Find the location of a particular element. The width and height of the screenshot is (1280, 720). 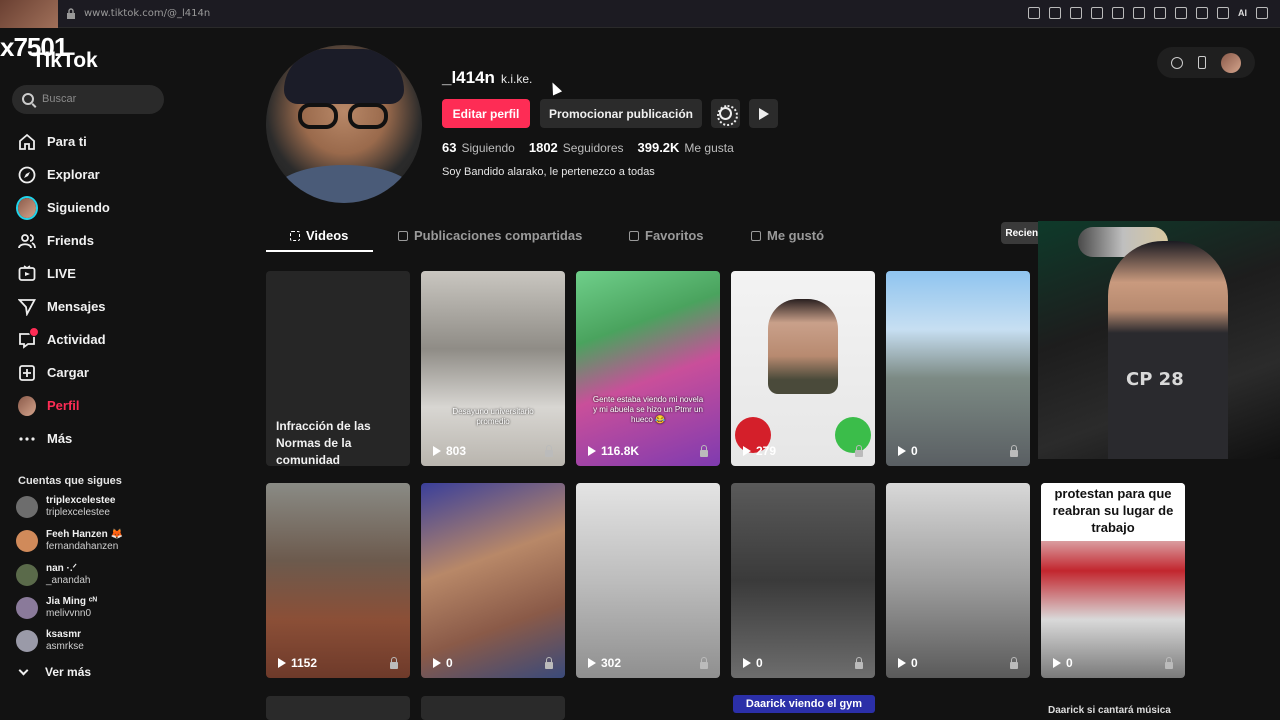

see-more-button: Ver más is located at coordinates (54, 672).